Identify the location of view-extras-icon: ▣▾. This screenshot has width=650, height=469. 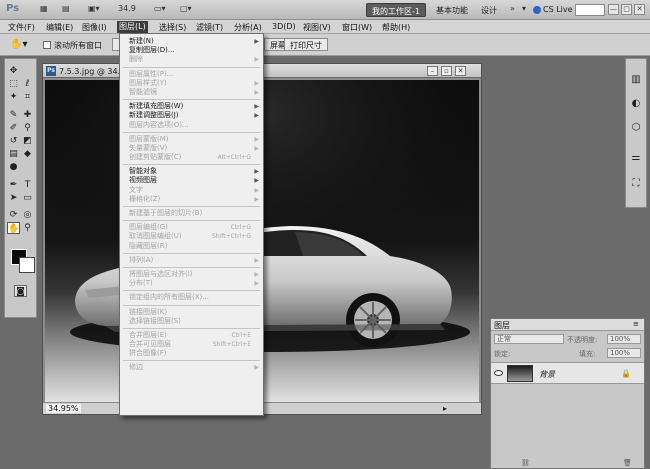
(94, 9).